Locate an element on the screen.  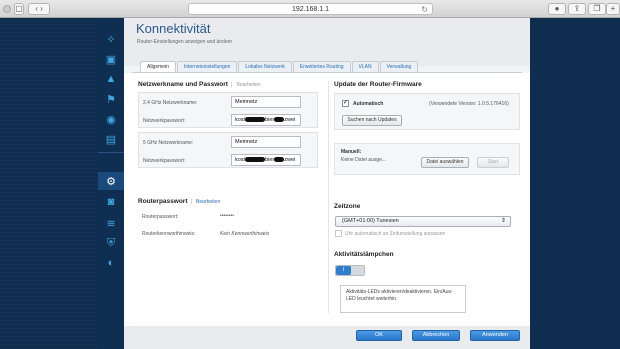
tab-interneteinstellungen: Interneteinstellungen is located at coordinates (207, 66).